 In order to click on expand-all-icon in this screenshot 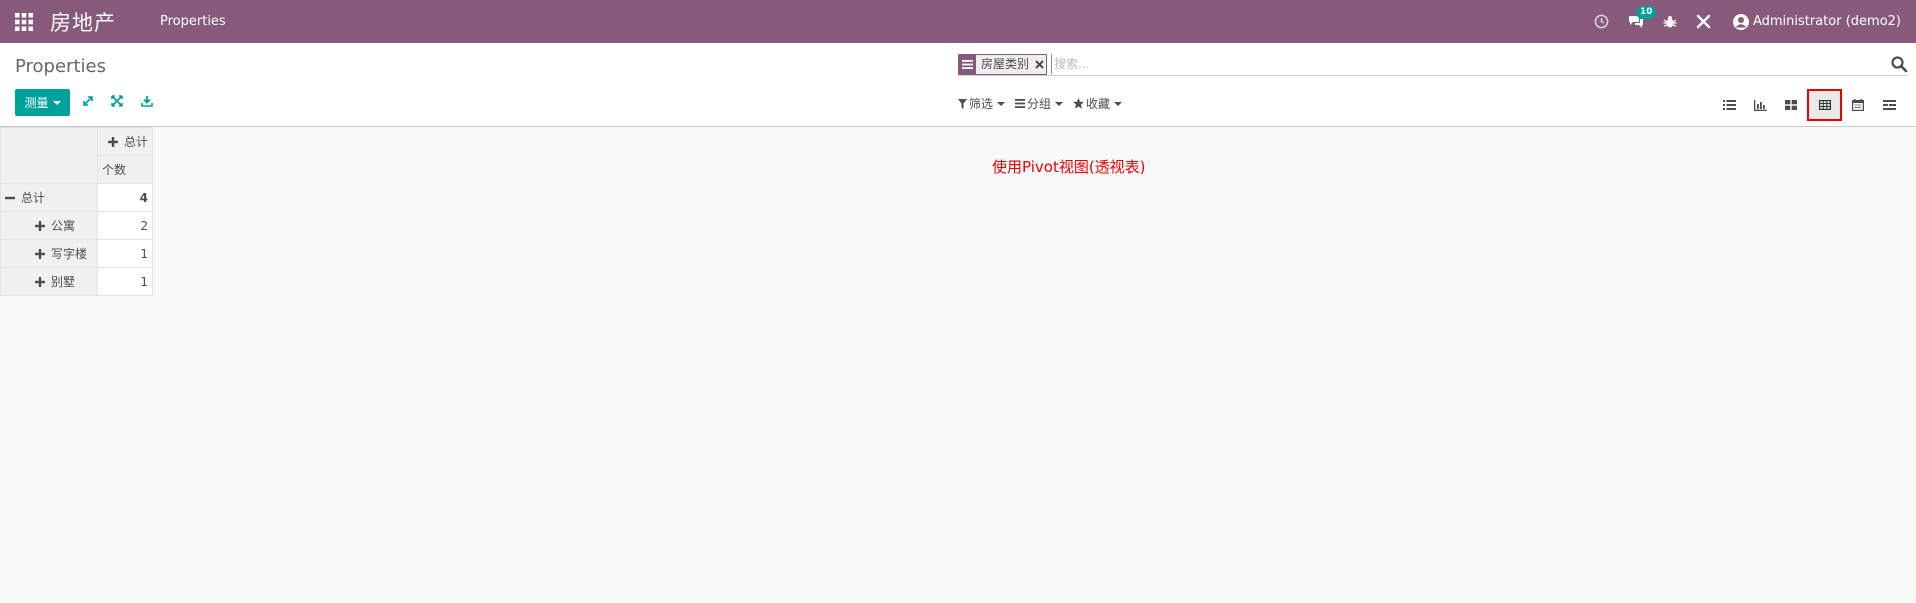, I will do `click(117, 101)`.